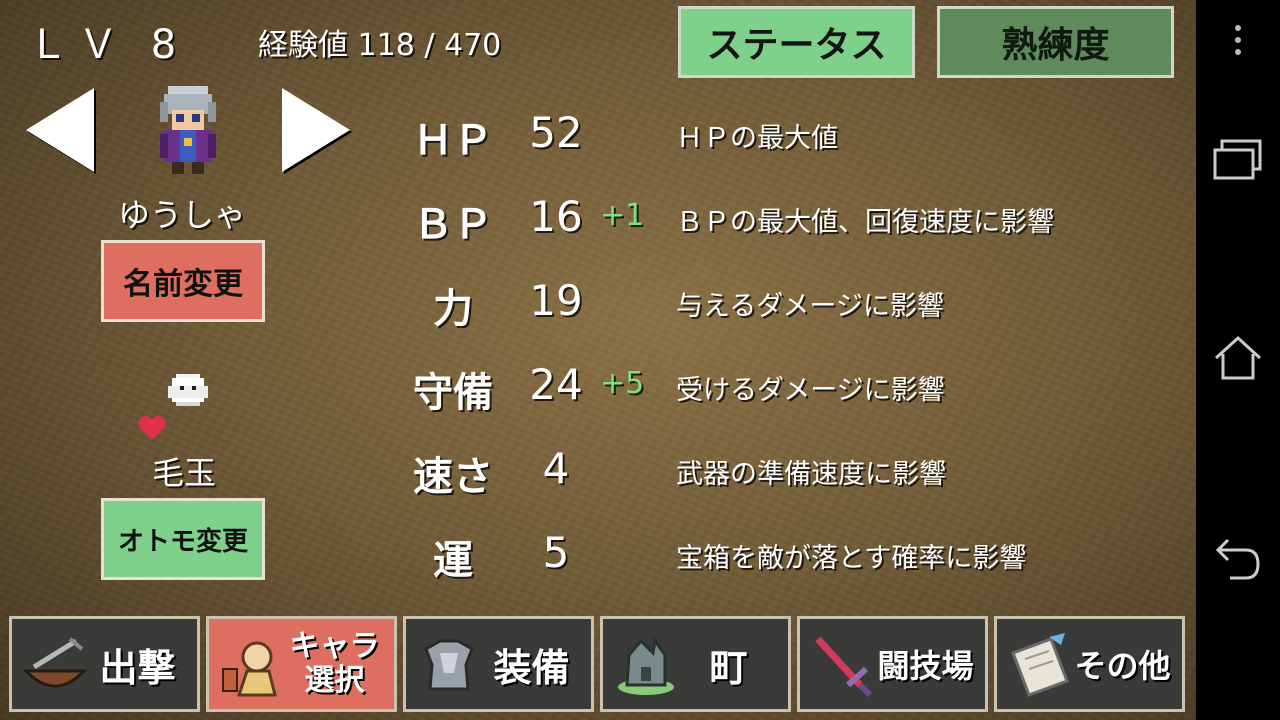 This screenshot has width=1280, height=720. What do you see at coordinates (695, 664) in the screenshot?
I see `tab-town: 町` at bounding box center [695, 664].